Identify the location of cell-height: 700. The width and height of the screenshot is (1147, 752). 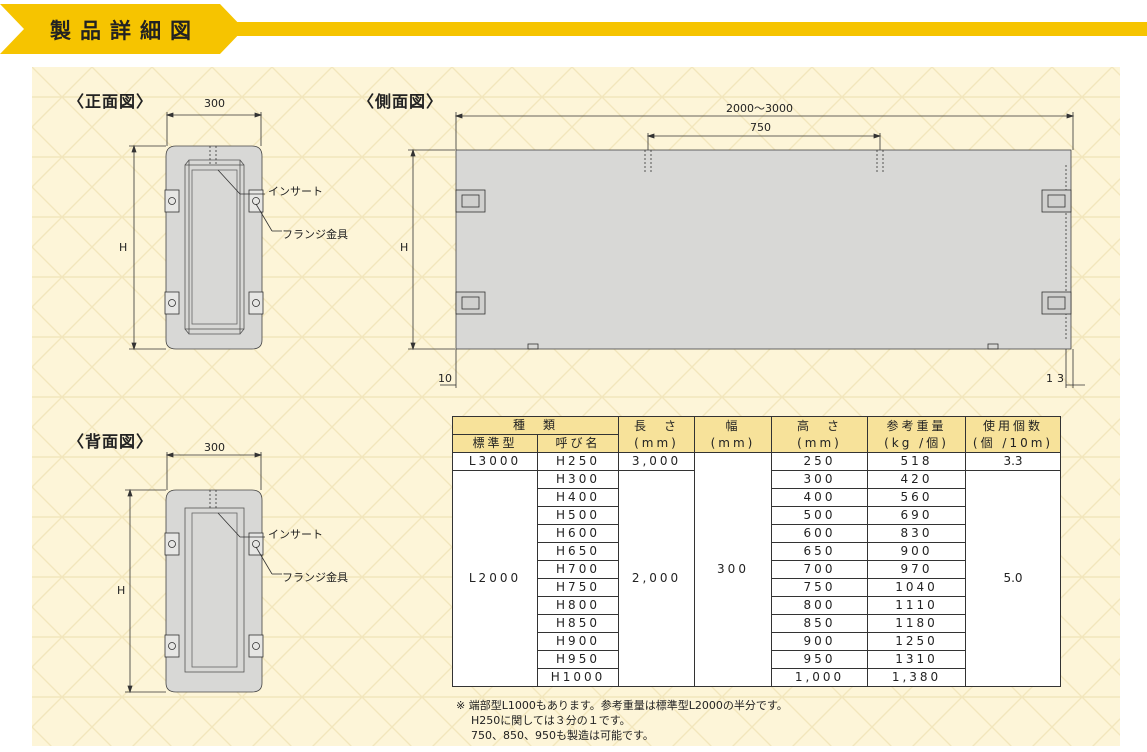
(819, 569).